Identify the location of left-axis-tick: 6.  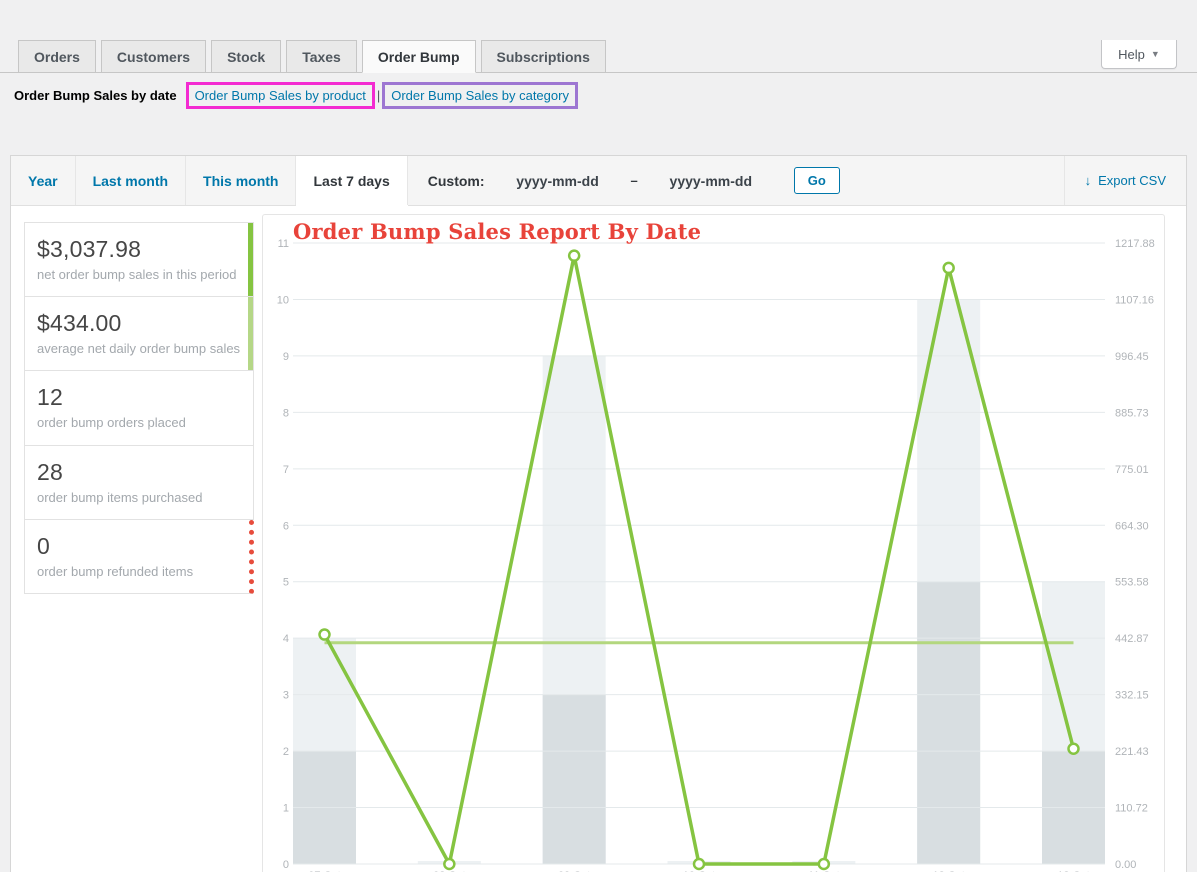
(286, 526).